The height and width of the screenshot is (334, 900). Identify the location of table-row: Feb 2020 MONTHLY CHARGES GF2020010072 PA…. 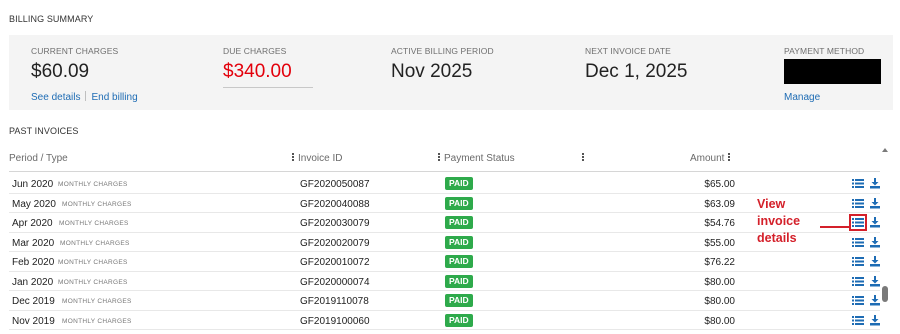
(444, 262).